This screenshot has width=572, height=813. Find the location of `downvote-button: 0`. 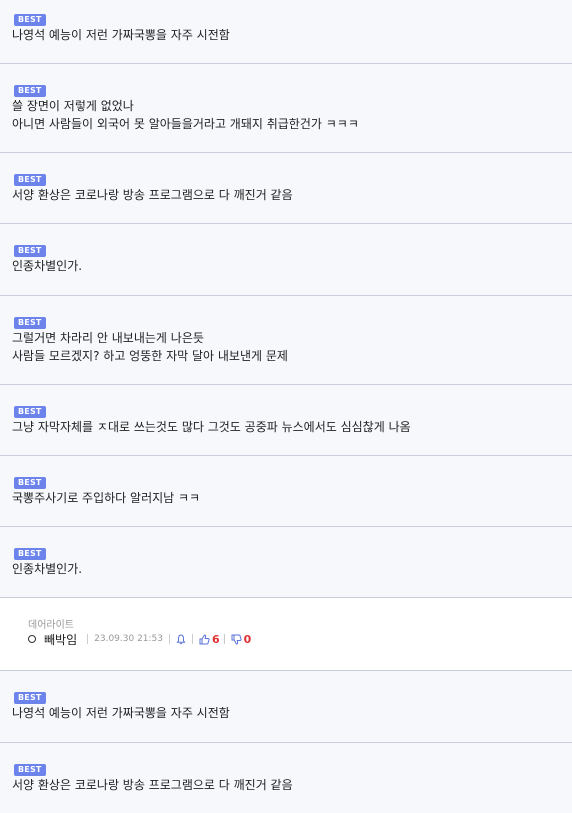

downvote-button: 0 is located at coordinates (241, 639).